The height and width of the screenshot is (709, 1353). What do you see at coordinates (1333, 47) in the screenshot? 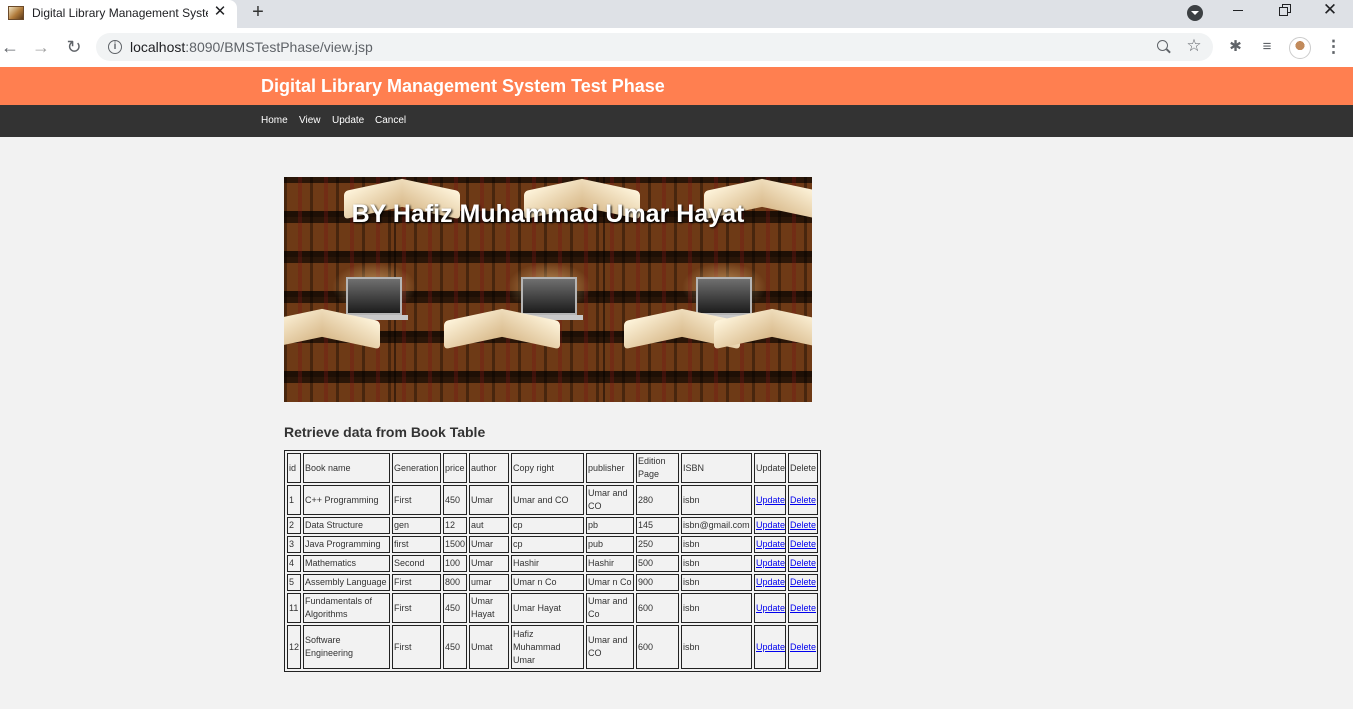
I see `browser-menu-icon: ⋮` at bounding box center [1333, 47].